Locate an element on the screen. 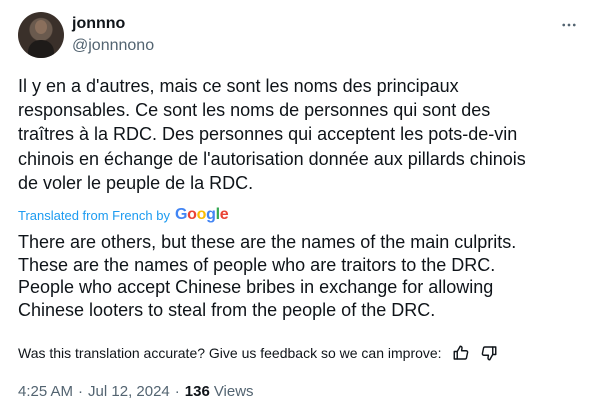  more-horizontal-icon is located at coordinates (569, 25).